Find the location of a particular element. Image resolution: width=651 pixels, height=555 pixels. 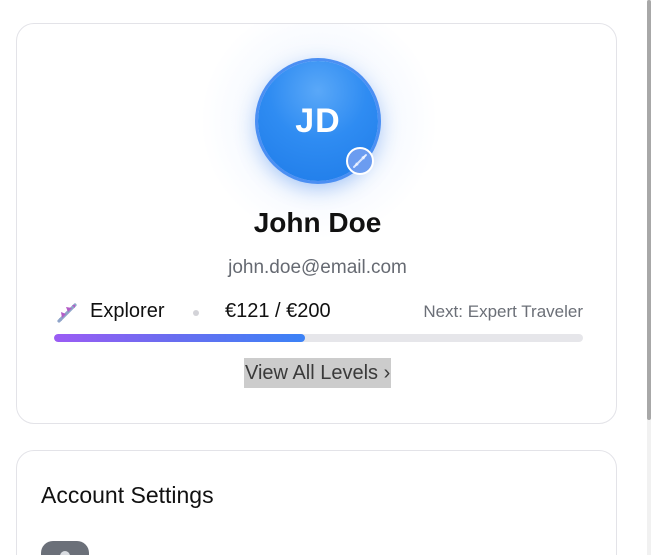

scrollbar is located at coordinates (649, 277).